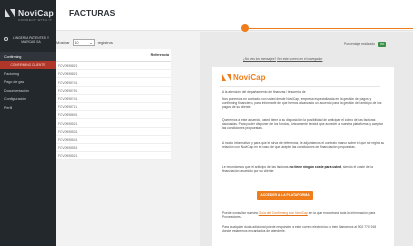  Describe the element at coordinates (36, 13) in the screenshot. I see `brand-name: NoviCap` at that location.